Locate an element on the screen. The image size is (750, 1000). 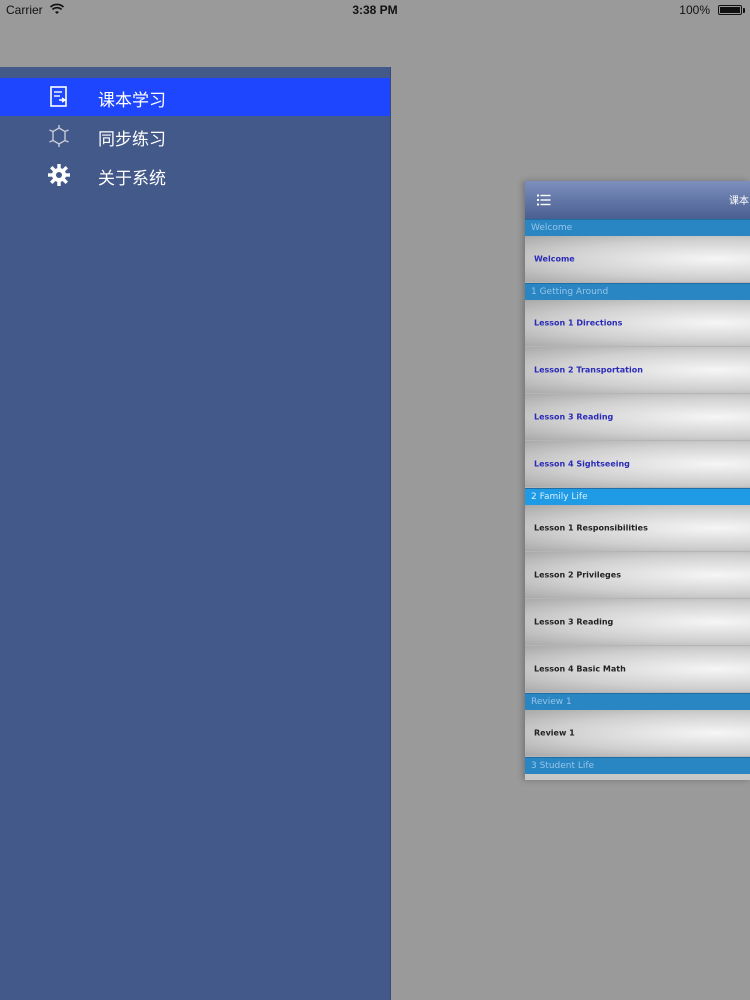
status-bar: Carrier 3:38 PM 100% is located at coordinates (375, 11).